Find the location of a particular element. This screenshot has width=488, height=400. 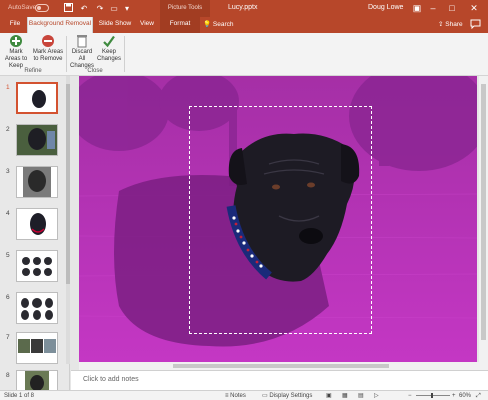

undo-icon: ↶ is located at coordinates (84, 8).